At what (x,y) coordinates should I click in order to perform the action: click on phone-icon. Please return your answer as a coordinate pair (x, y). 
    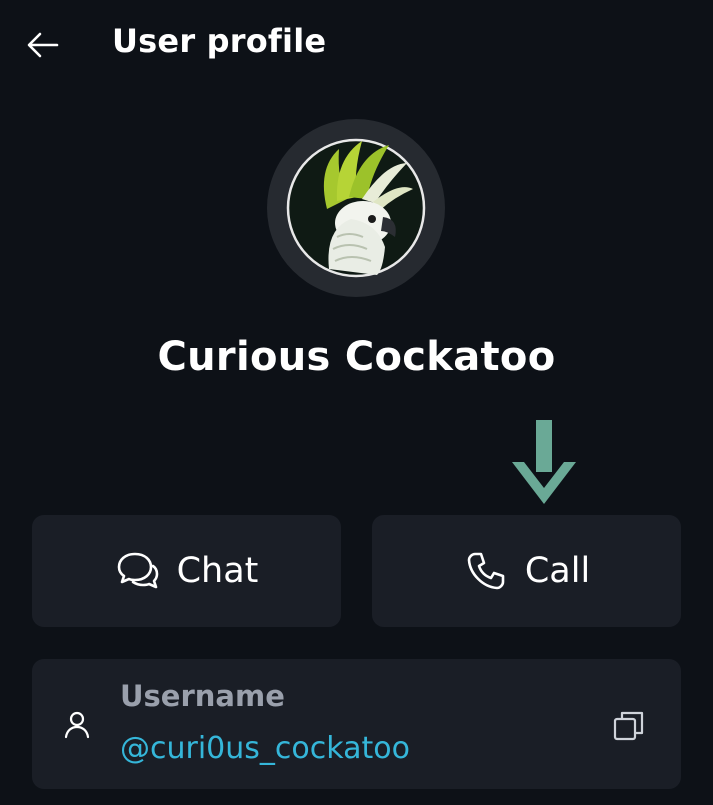
    Looking at the image, I should click on (486, 571).